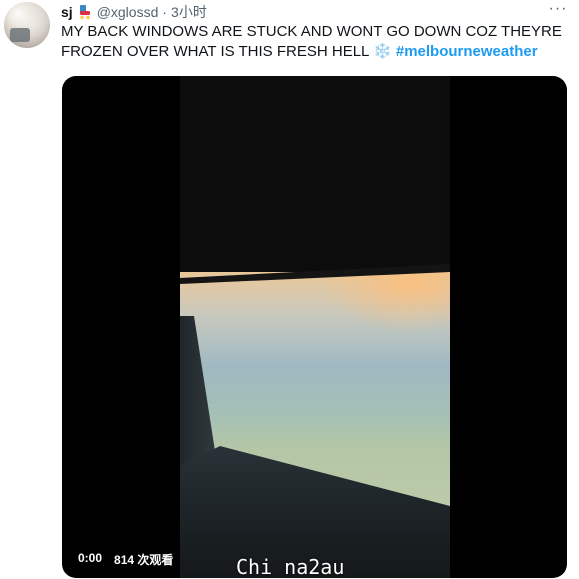 The image size is (579, 579). I want to click on window-glow, so click(385, 302).